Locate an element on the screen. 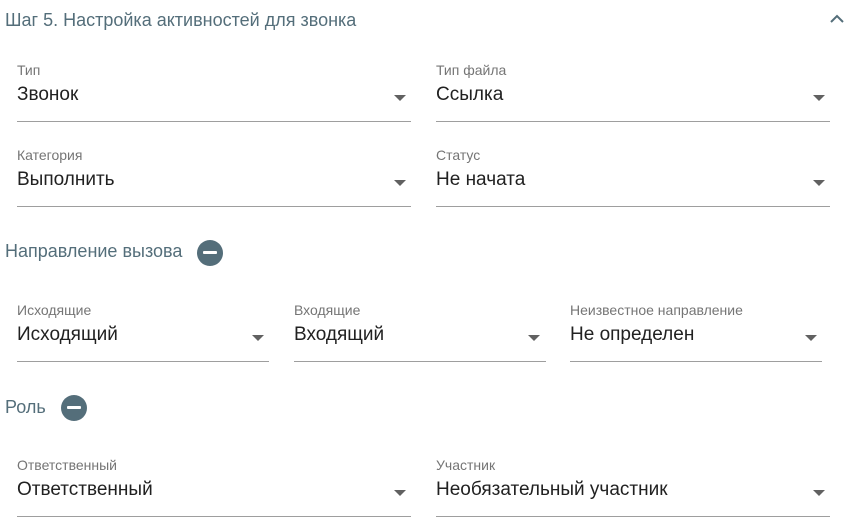 The image size is (858, 532). unknown-direction-label: Неизвестное направление is located at coordinates (656, 310).